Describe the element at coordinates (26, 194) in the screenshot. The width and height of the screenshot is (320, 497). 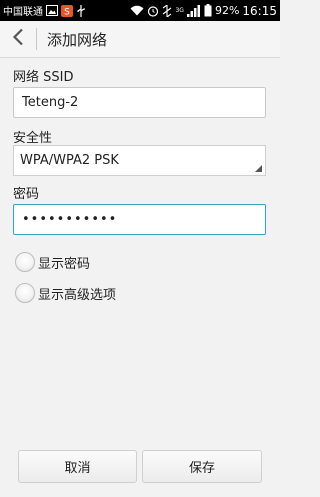
I see `password-label: 密码` at that location.